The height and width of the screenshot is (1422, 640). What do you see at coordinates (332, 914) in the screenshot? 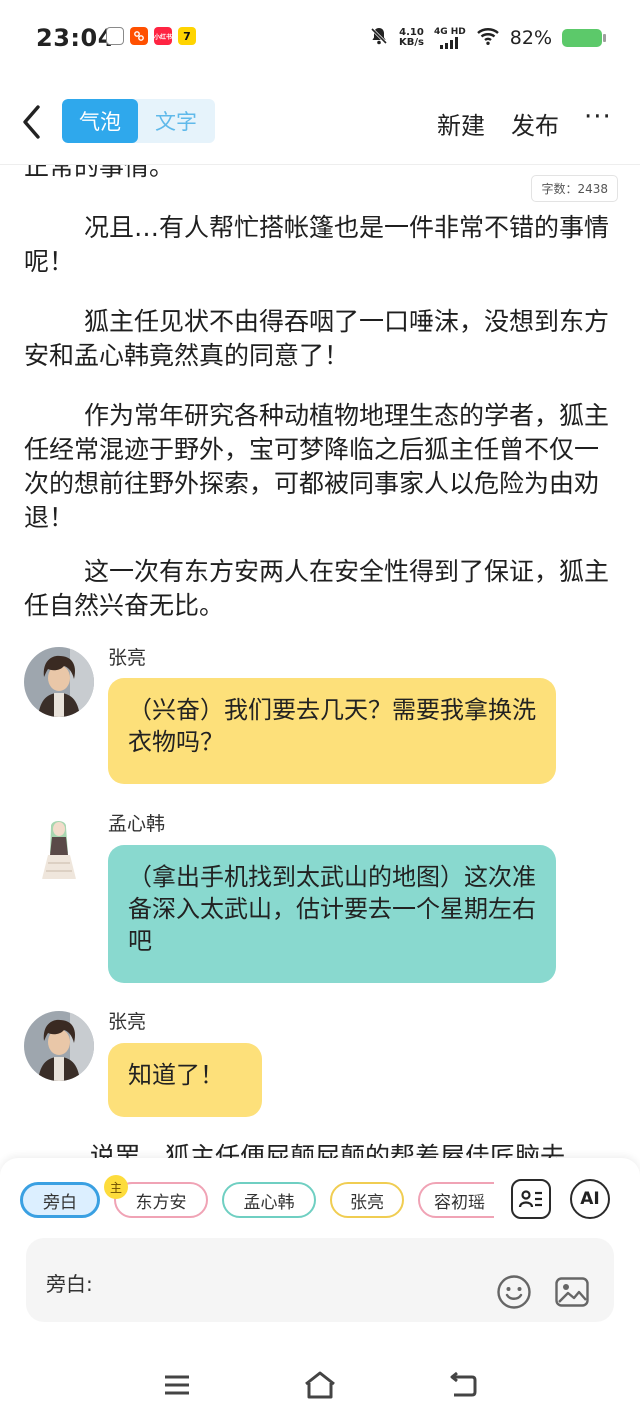
I see `chat-bubble: （拿出手机找到太武山的地图）这次准备深入太武山，估计要去一个星期左右吧` at bounding box center [332, 914].